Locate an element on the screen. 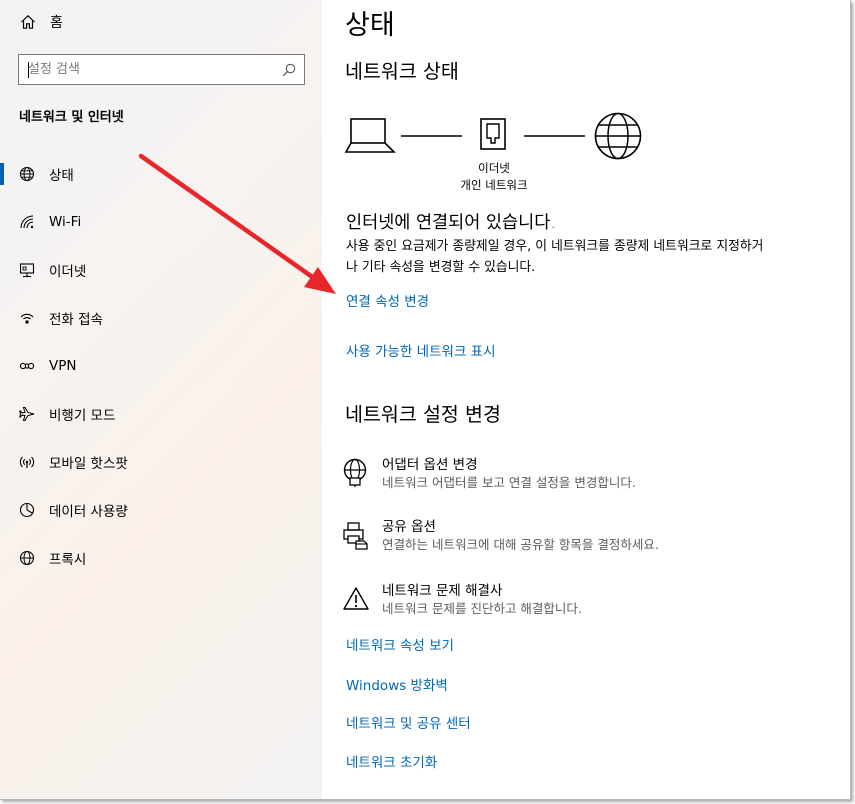 The image size is (855, 804). sidebar-item-label: 이더넷 is located at coordinates (68, 272).